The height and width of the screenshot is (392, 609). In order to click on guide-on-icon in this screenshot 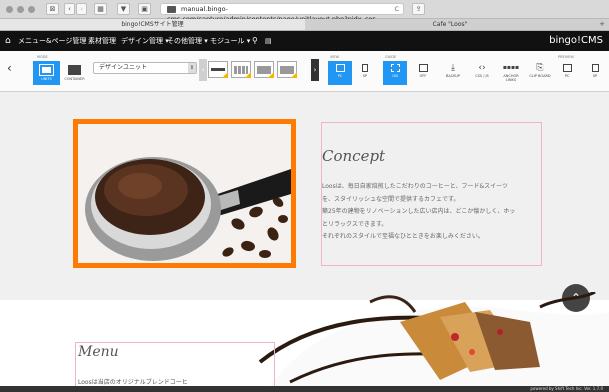, I will do `click(395, 68)`.